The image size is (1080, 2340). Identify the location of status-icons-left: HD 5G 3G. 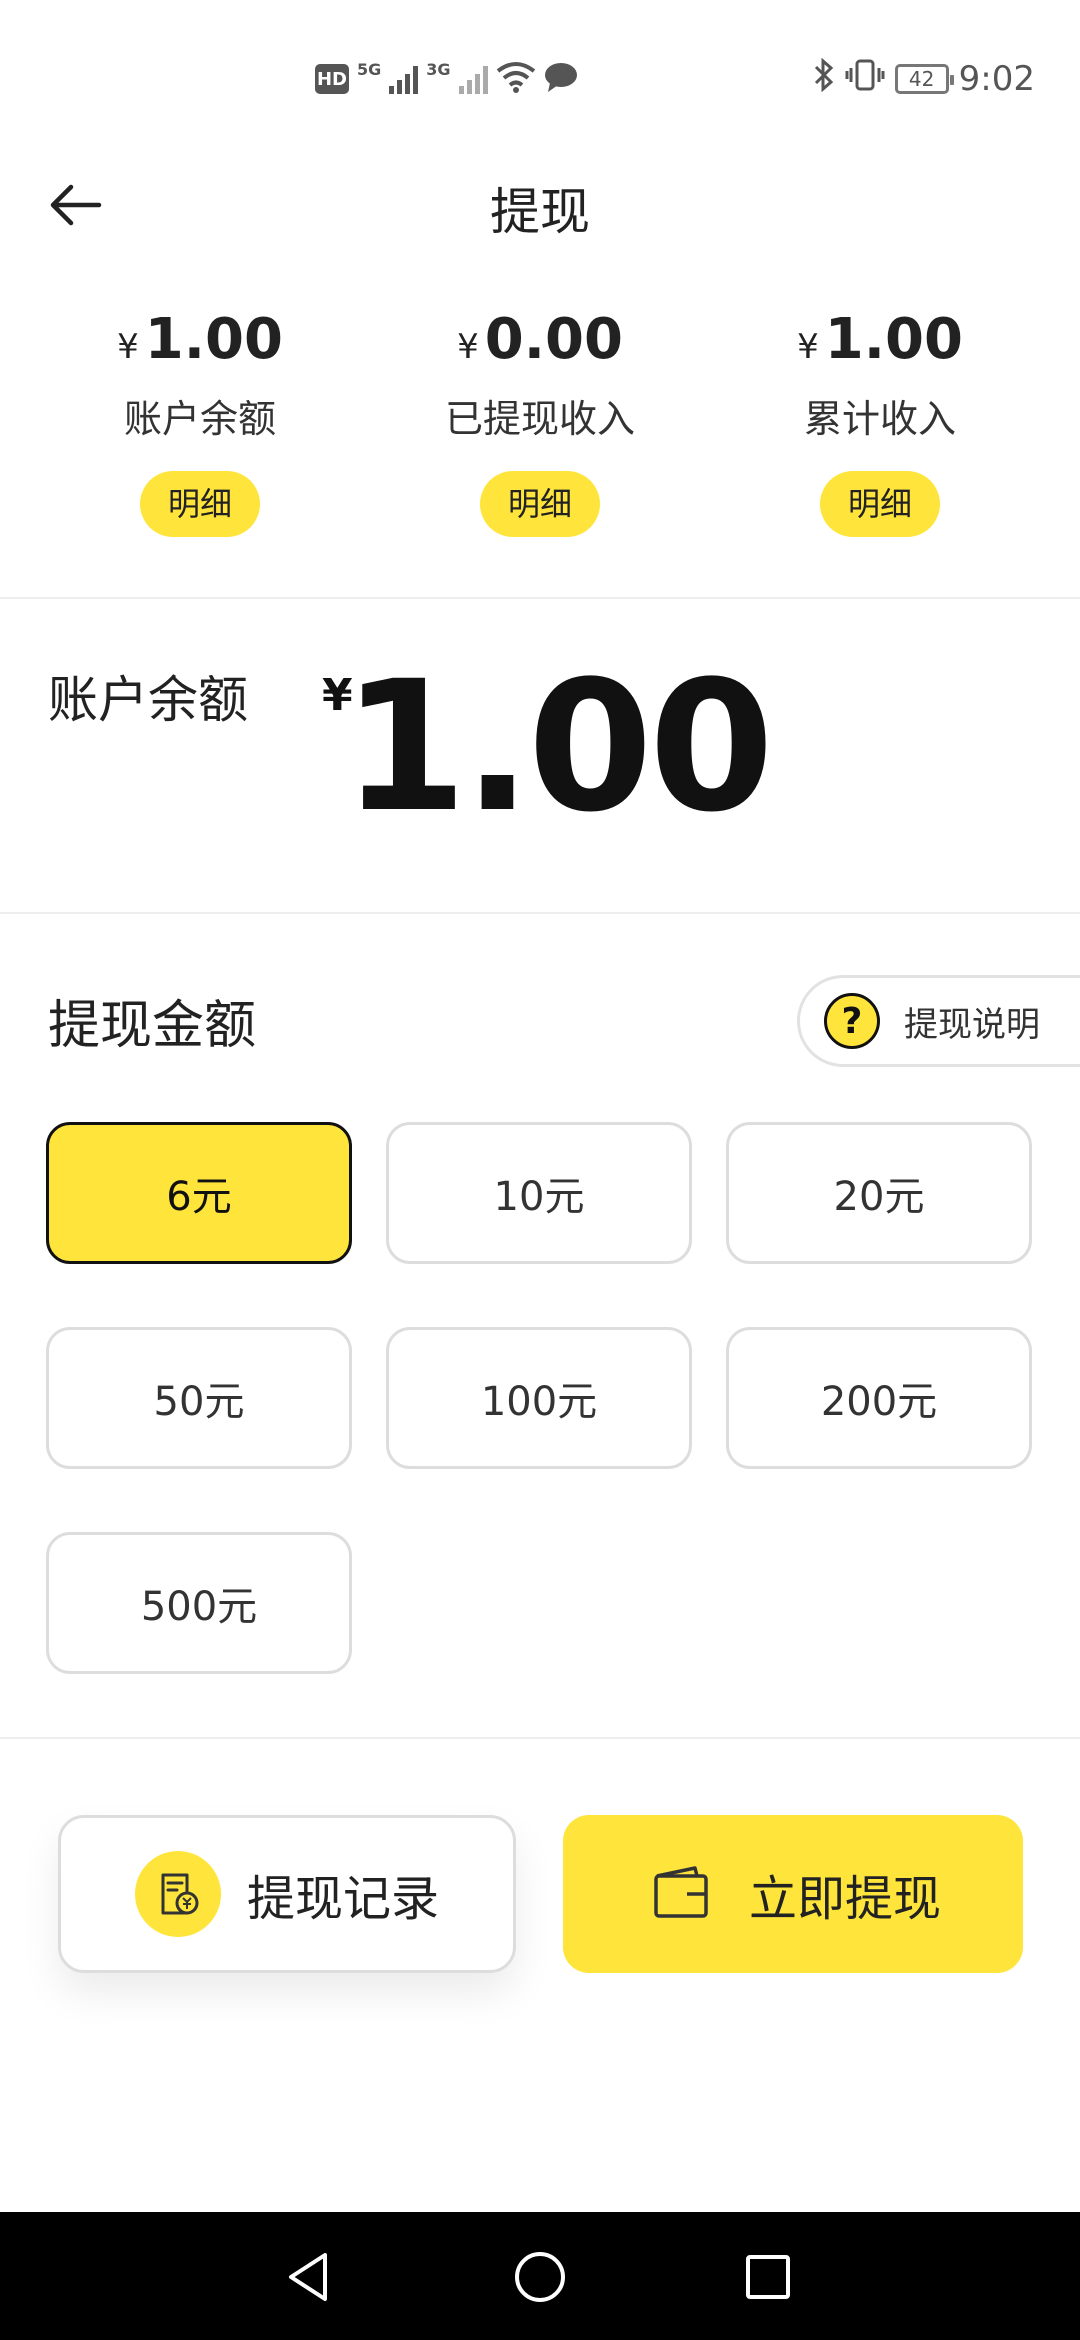
(446, 79).